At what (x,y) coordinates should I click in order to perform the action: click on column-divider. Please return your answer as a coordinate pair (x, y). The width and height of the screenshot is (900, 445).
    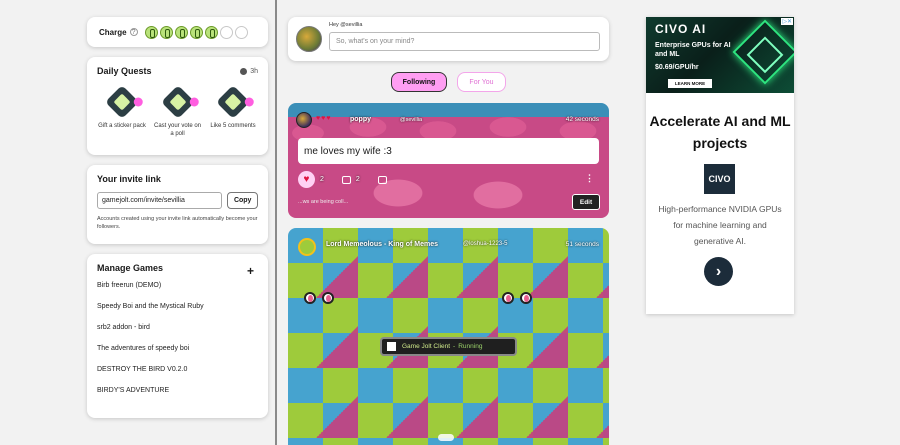
    Looking at the image, I should click on (276, 222).